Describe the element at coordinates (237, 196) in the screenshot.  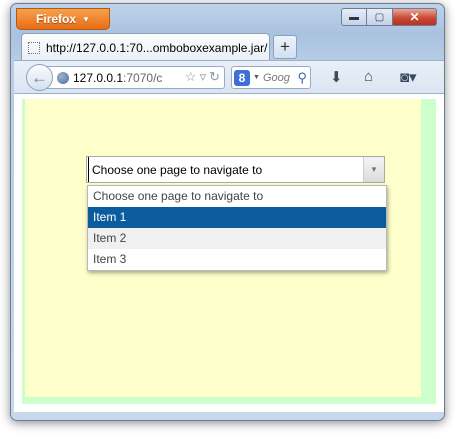
I see `dropdown-option: Choose one page to navigate to` at that location.